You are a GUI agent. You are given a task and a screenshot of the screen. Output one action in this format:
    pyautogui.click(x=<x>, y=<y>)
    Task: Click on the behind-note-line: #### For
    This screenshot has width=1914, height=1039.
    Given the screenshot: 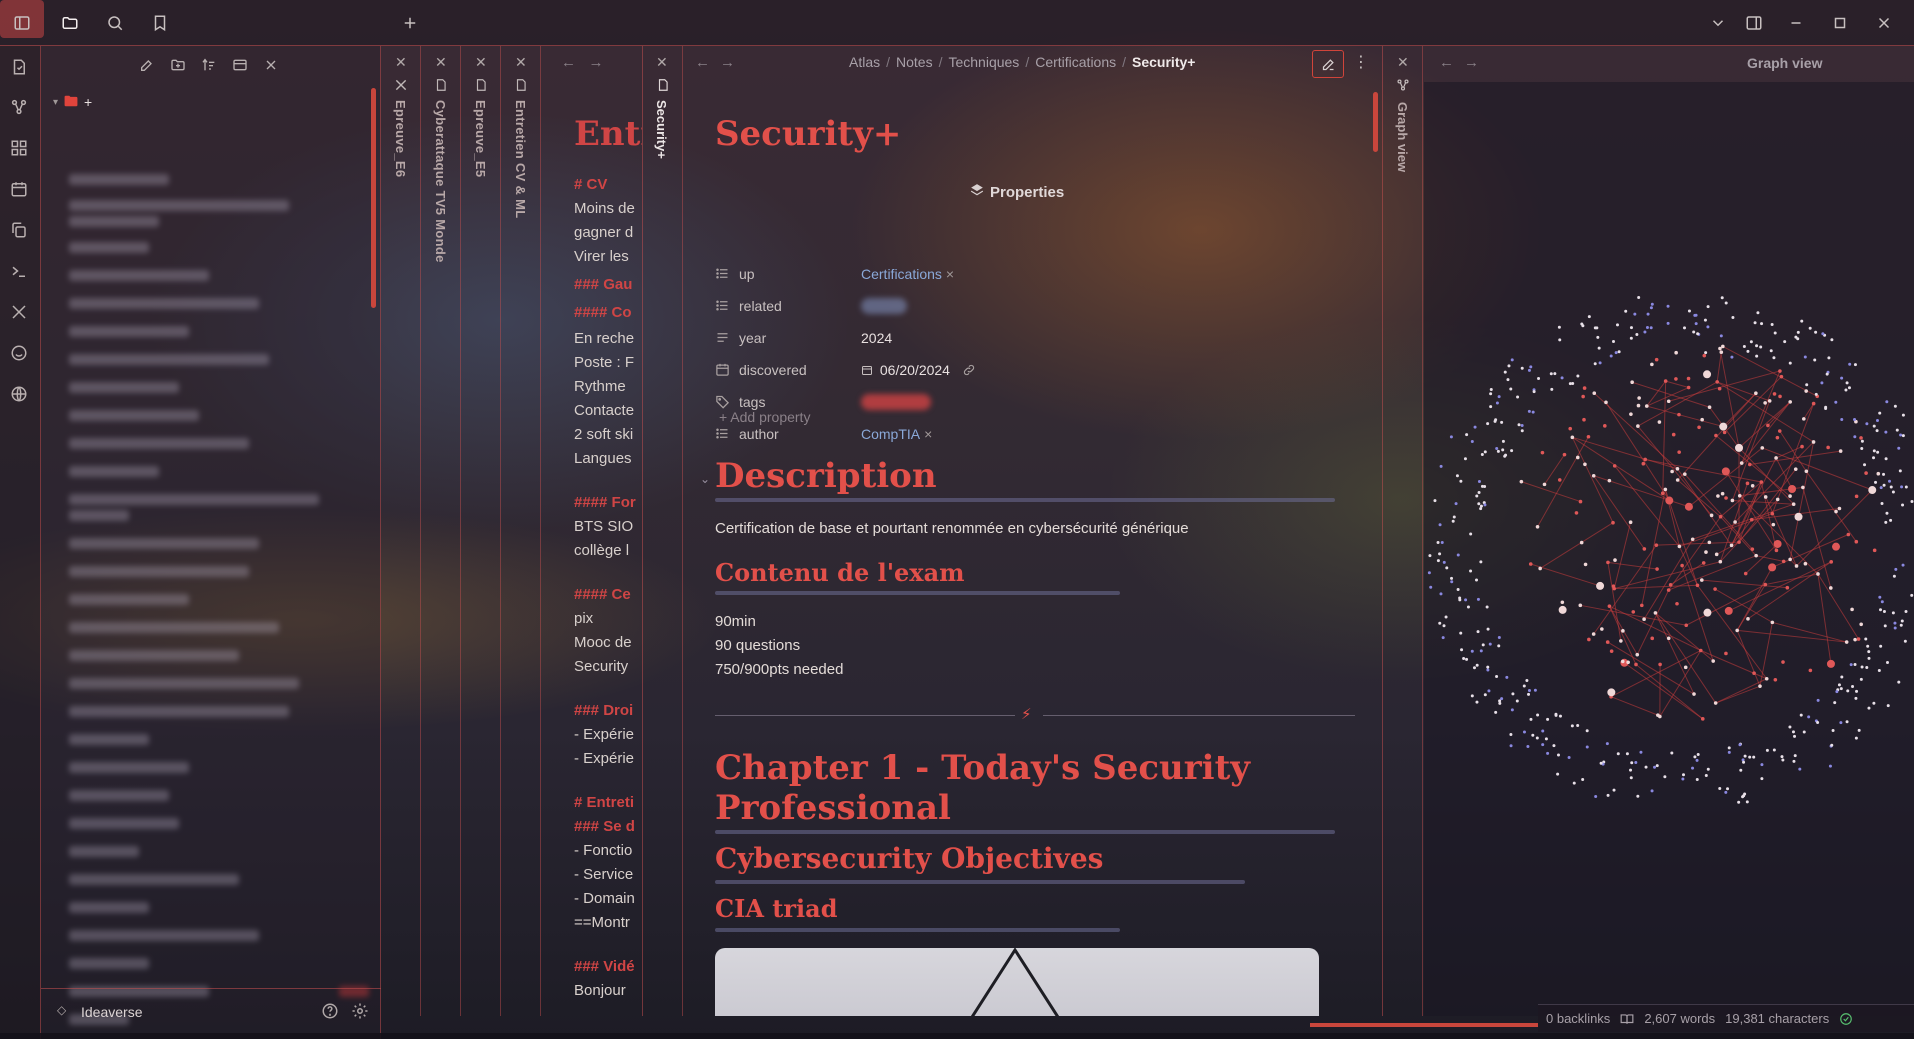 What is the action you would take?
    pyautogui.click(x=605, y=502)
    